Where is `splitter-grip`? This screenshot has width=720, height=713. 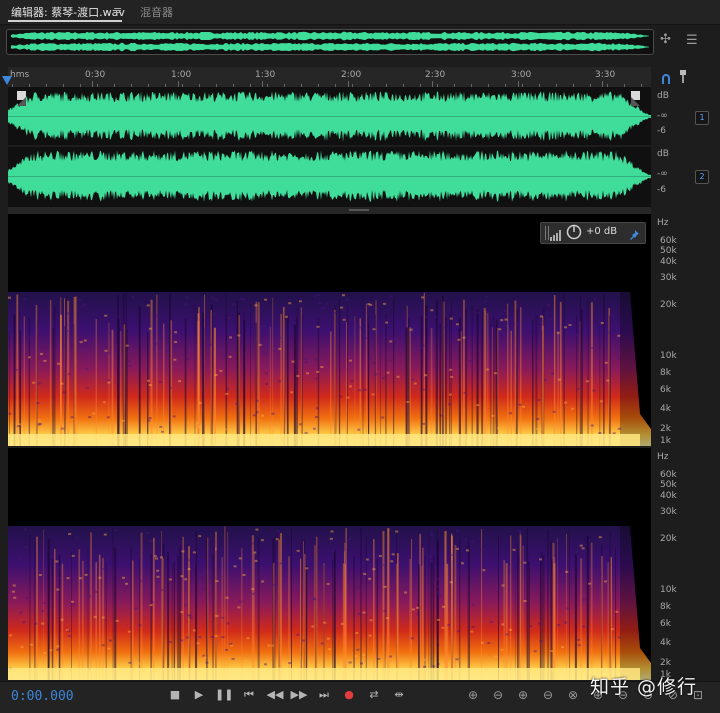 splitter-grip is located at coordinates (359, 210).